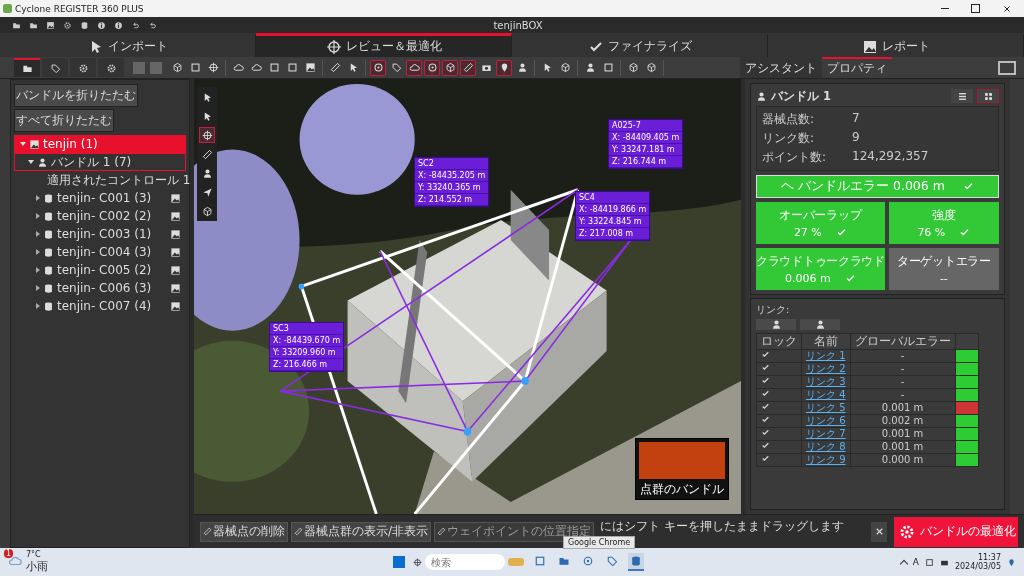  Describe the element at coordinates (1011, 562) in the screenshot. I see `map-pin-icon` at that location.